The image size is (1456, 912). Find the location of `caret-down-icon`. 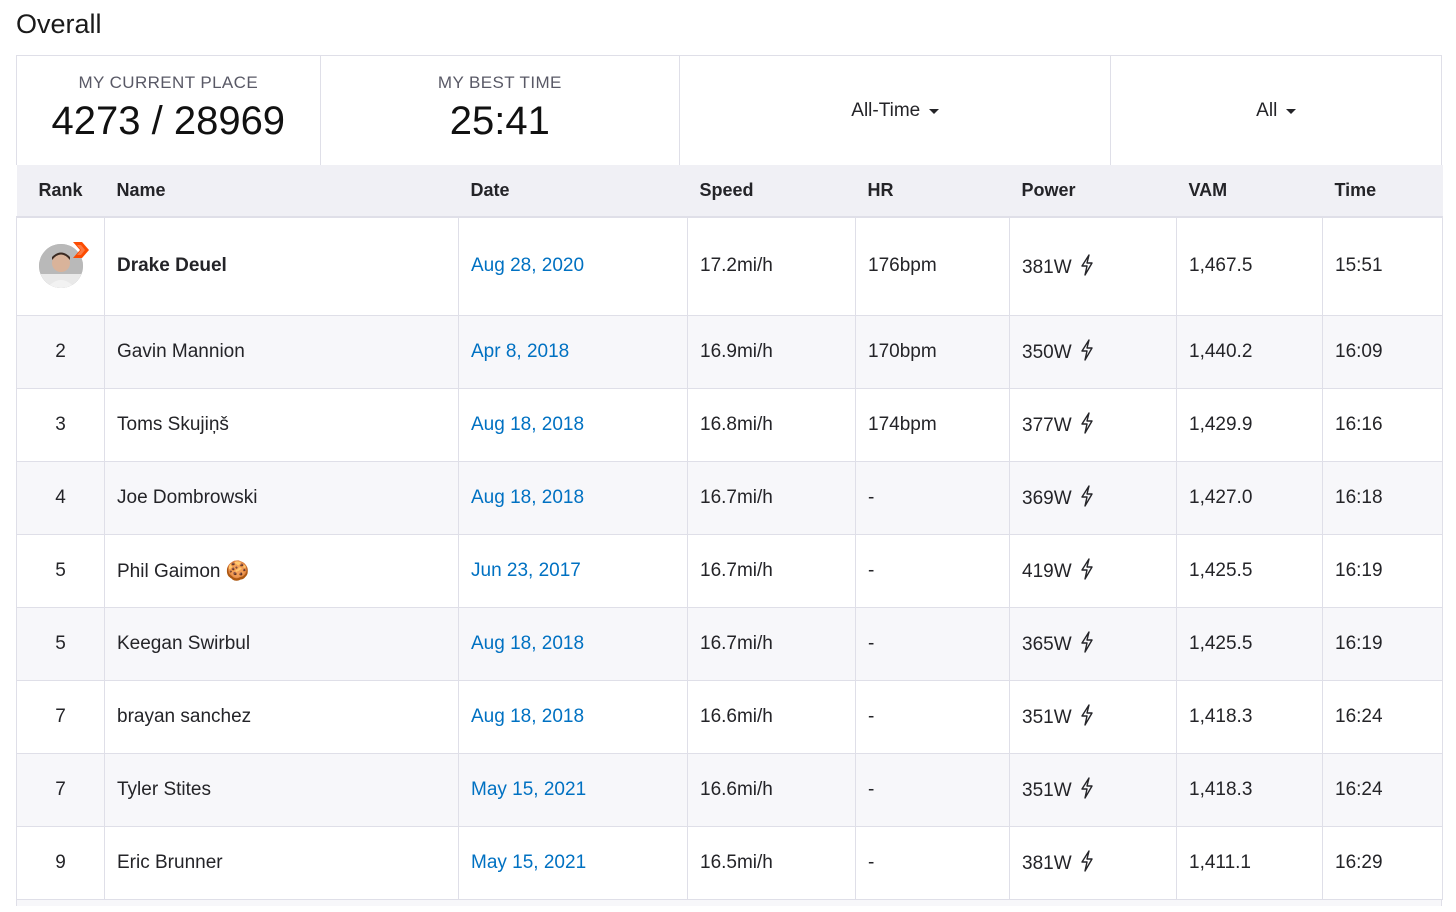

caret-down-icon is located at coordinates (934, 111).